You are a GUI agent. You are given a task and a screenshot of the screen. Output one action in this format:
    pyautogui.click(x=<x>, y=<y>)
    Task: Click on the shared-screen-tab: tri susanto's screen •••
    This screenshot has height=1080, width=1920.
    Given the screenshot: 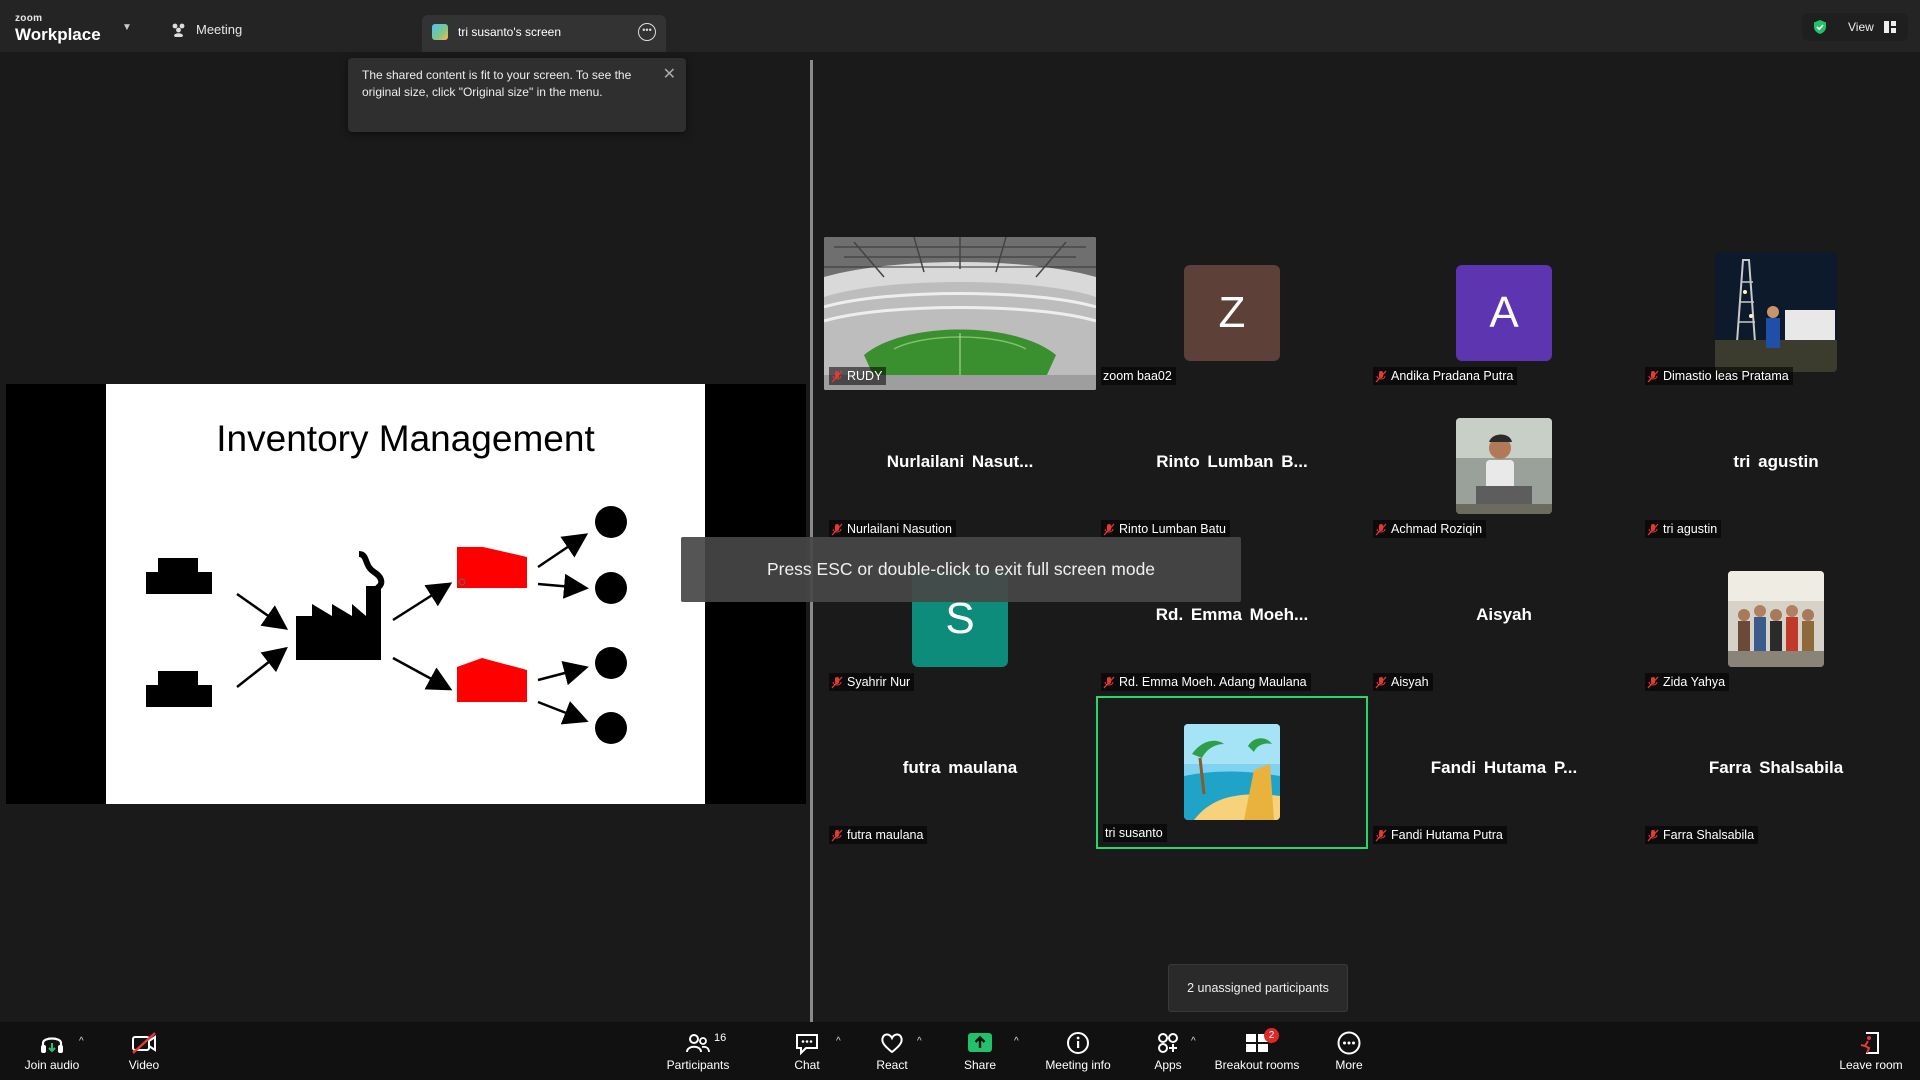 What is the action you would take?
    pyautogui.click(x=544, y=33)
    